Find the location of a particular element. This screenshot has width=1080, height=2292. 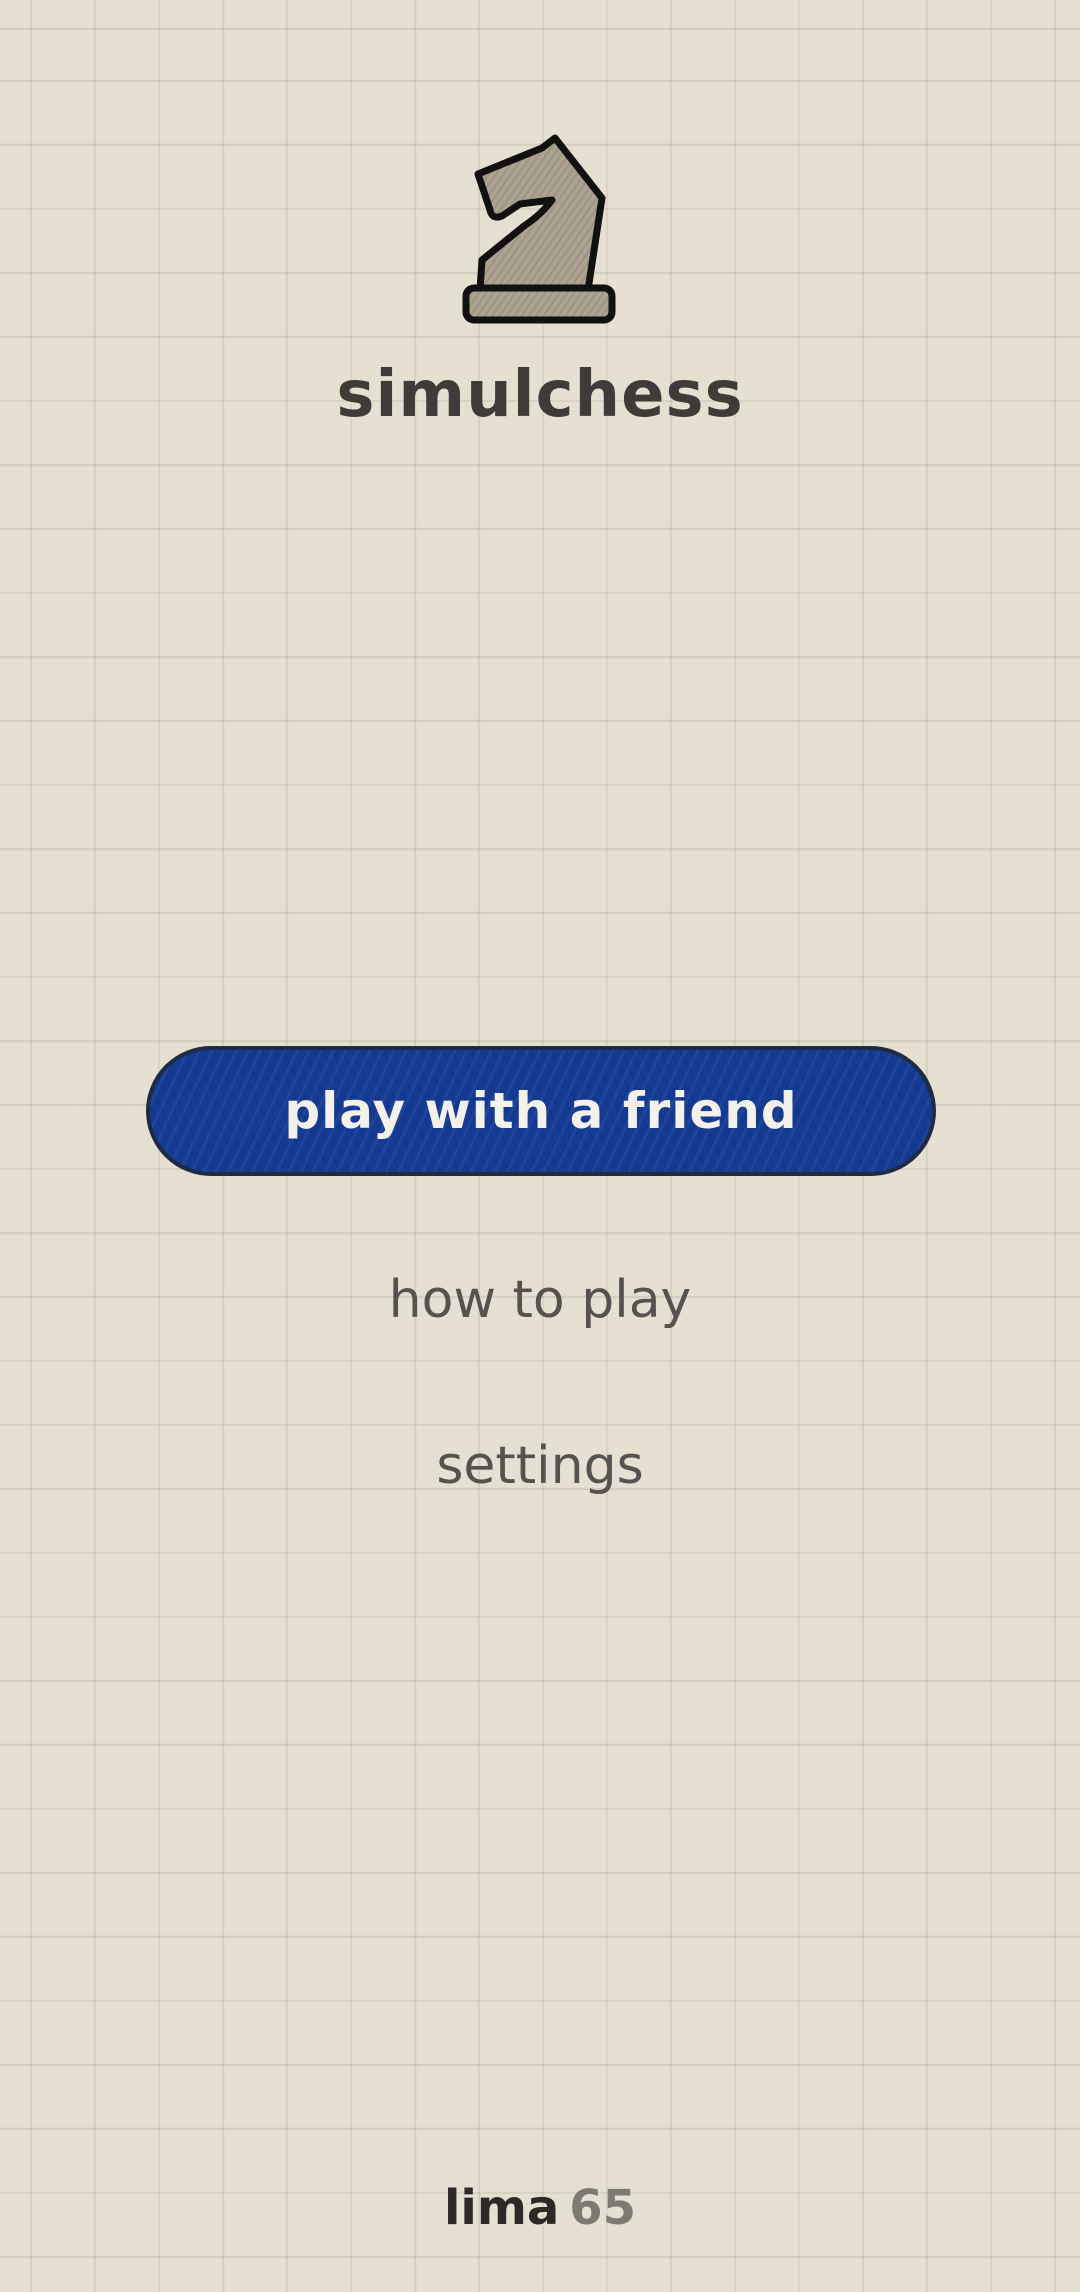

knight-icon is located at coordinates (539, 229).